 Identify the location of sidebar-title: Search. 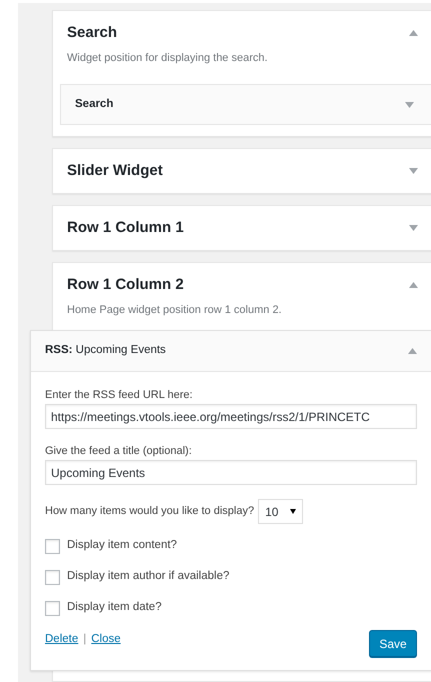
(92, 33).